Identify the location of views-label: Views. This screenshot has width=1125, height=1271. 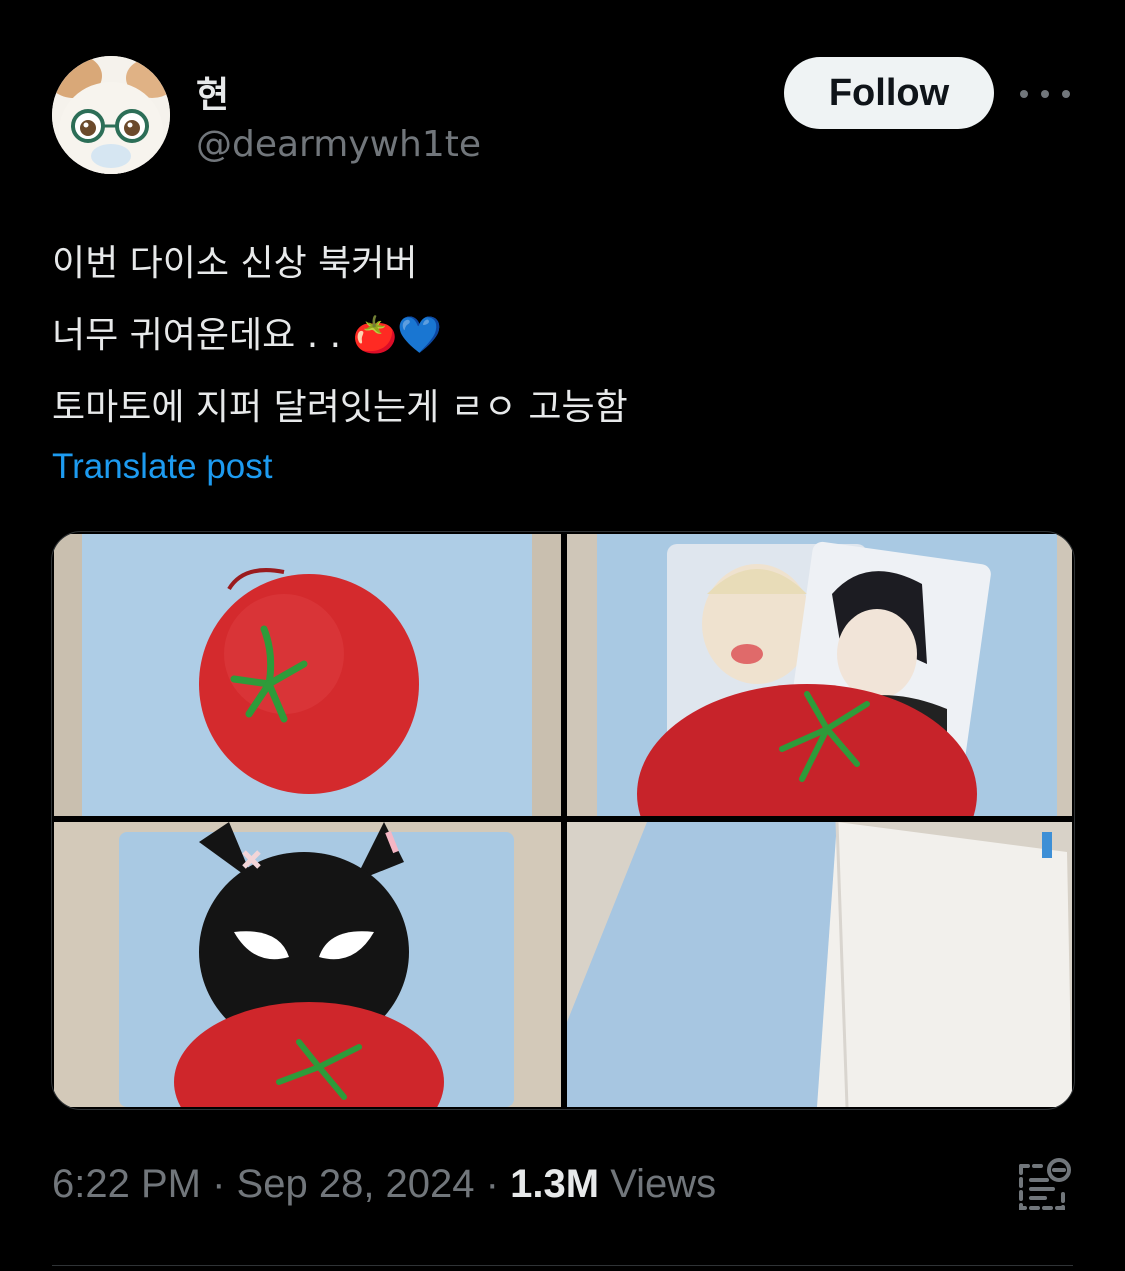
(663, 1184).